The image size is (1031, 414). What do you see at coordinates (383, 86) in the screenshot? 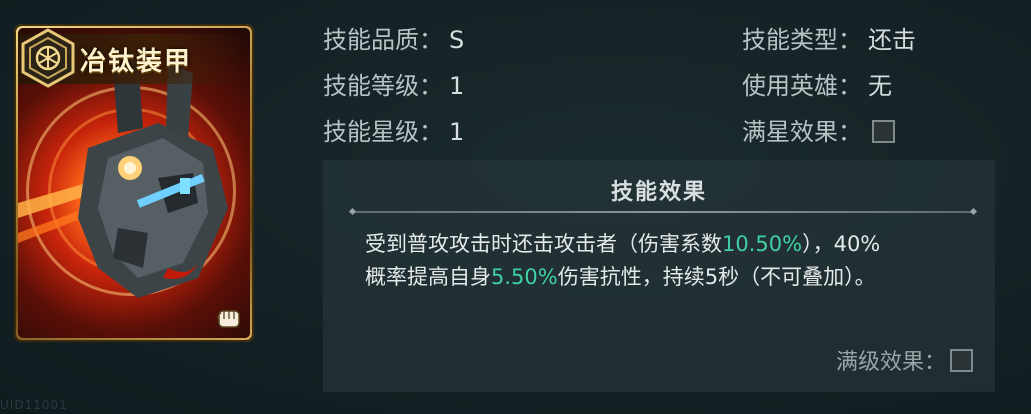
I see `level-label: 技能等级：` at bounding box center [383, 86].